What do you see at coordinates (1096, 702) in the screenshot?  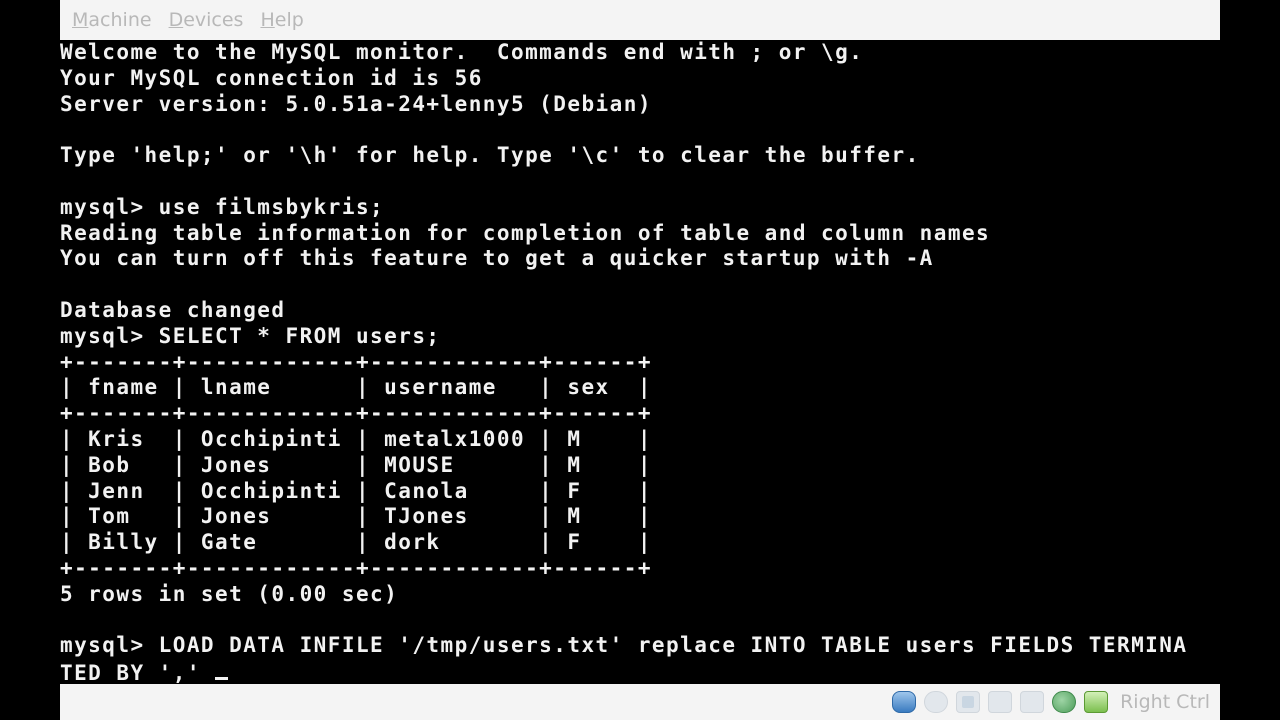 I see `green-status-icon` at bounding box center [1096, 702].